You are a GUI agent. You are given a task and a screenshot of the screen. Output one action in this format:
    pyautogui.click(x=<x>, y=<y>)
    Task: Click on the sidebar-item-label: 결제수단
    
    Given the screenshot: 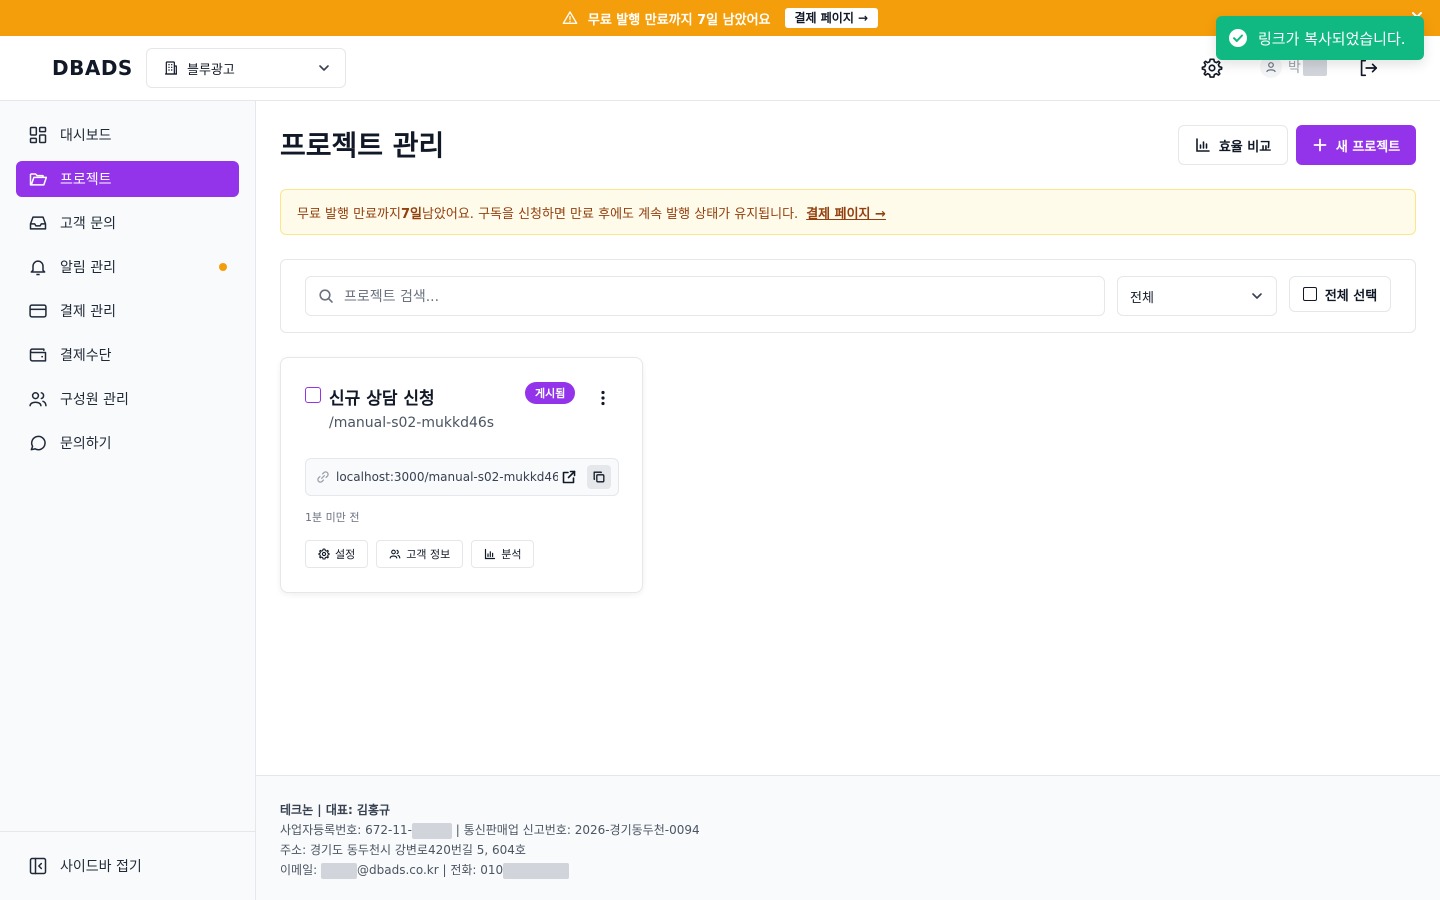 What is the action you would take?
    pyautogui.click(x=86, y=356)
    